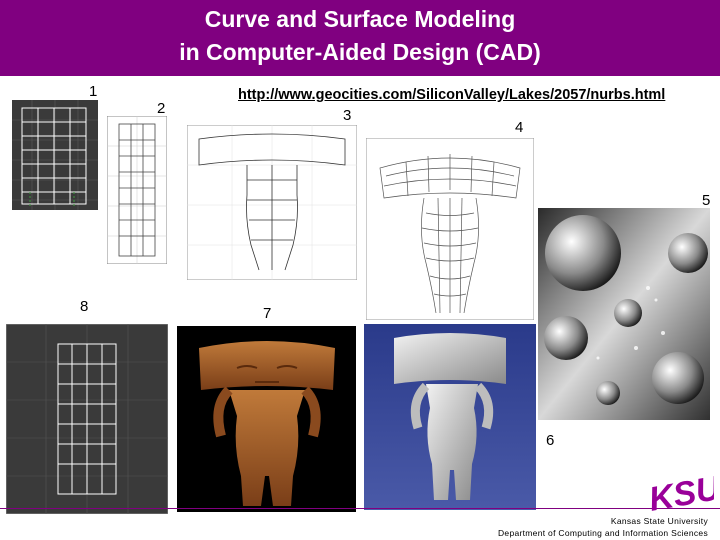 Image resolution: width=720 pixels, height=540 pixels. I want to click on svg-text: KSU, so click(680, 490).